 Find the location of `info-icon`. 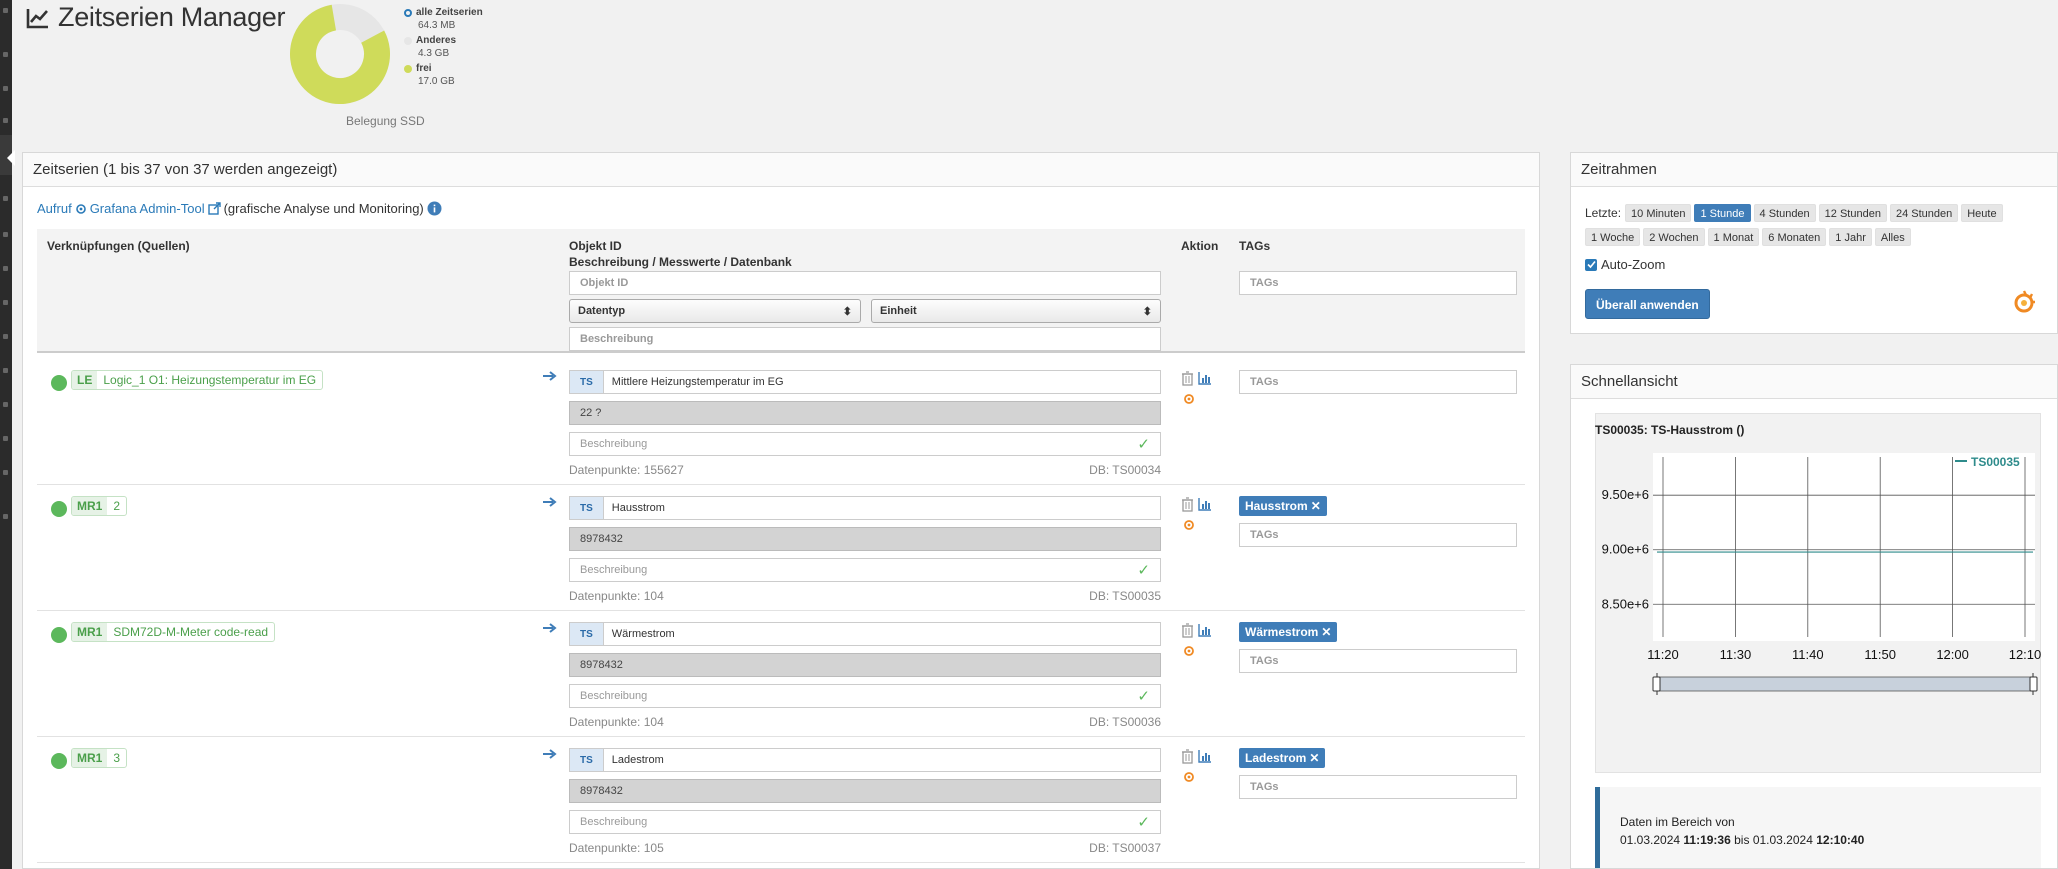

info-icon is located at coordinates (434, 208).